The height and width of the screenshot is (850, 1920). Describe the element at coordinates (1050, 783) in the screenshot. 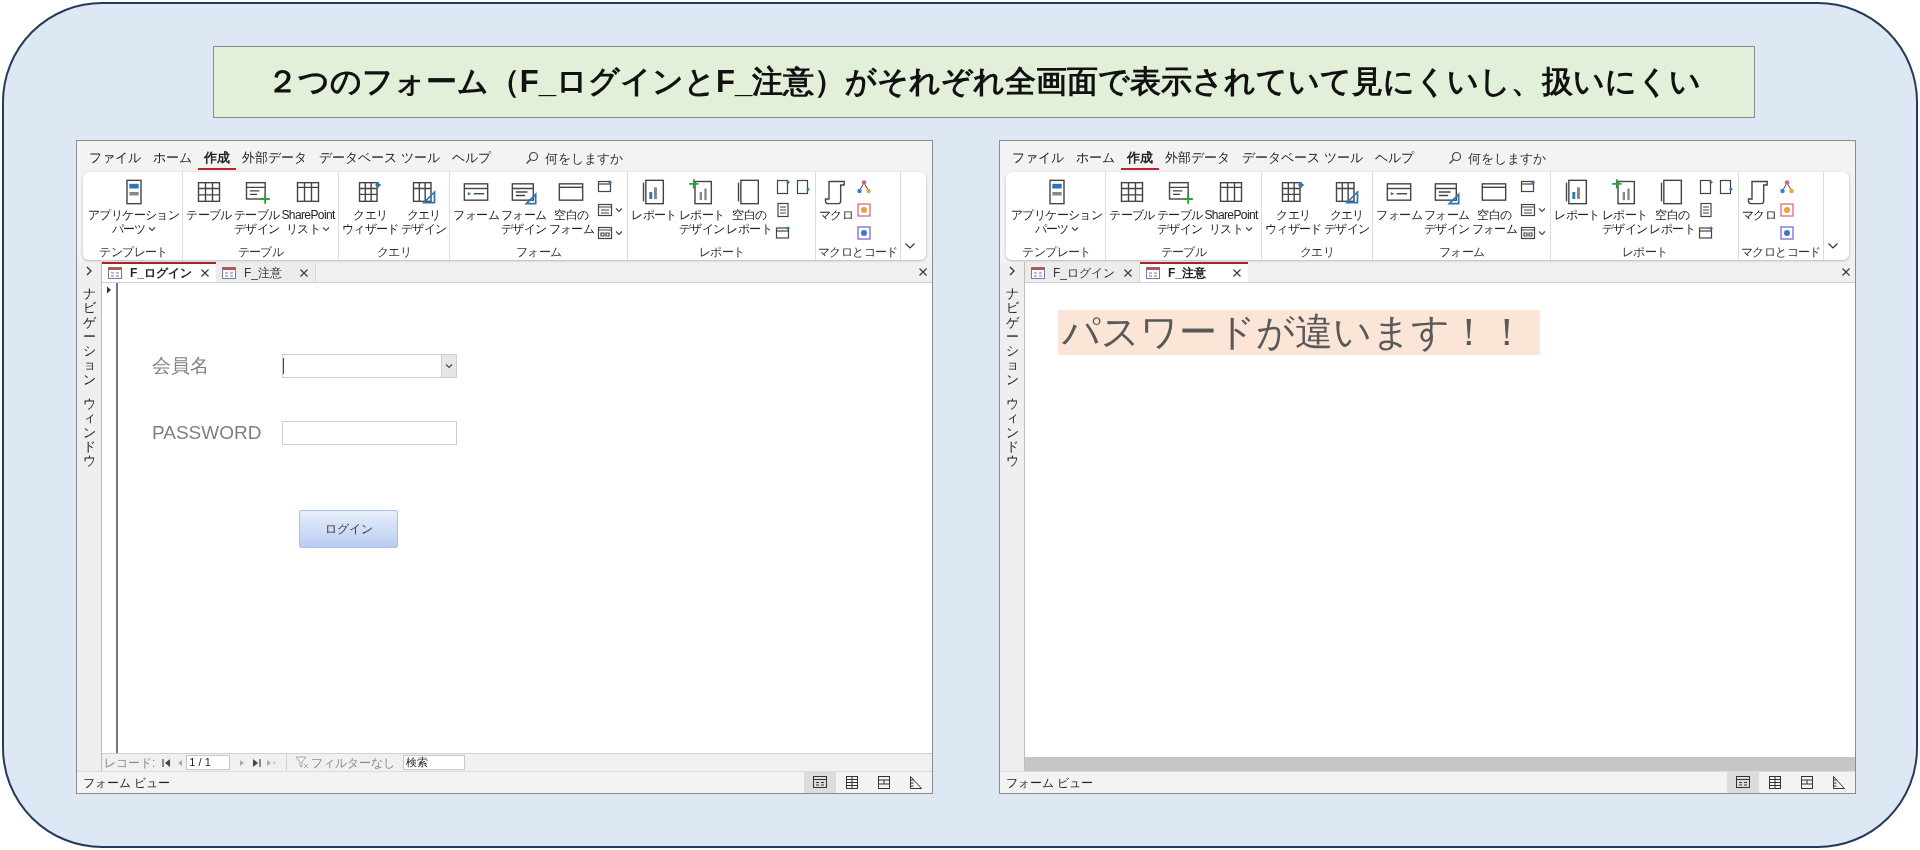

I see `status-text: フォーム ビュー` at that location.